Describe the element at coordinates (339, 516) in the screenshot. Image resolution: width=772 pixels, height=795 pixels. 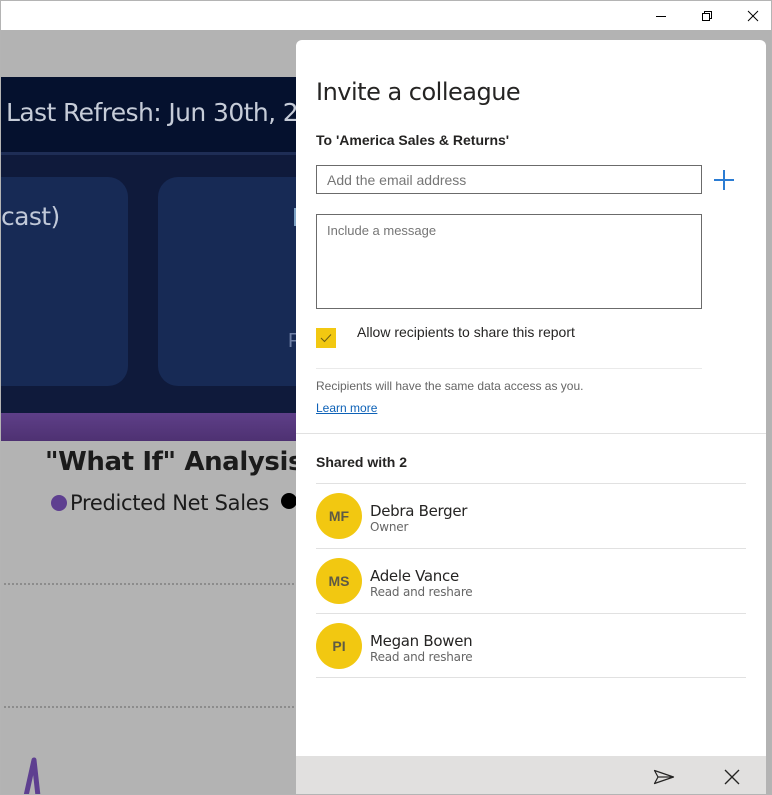
I see `avatar: MF` at that location.